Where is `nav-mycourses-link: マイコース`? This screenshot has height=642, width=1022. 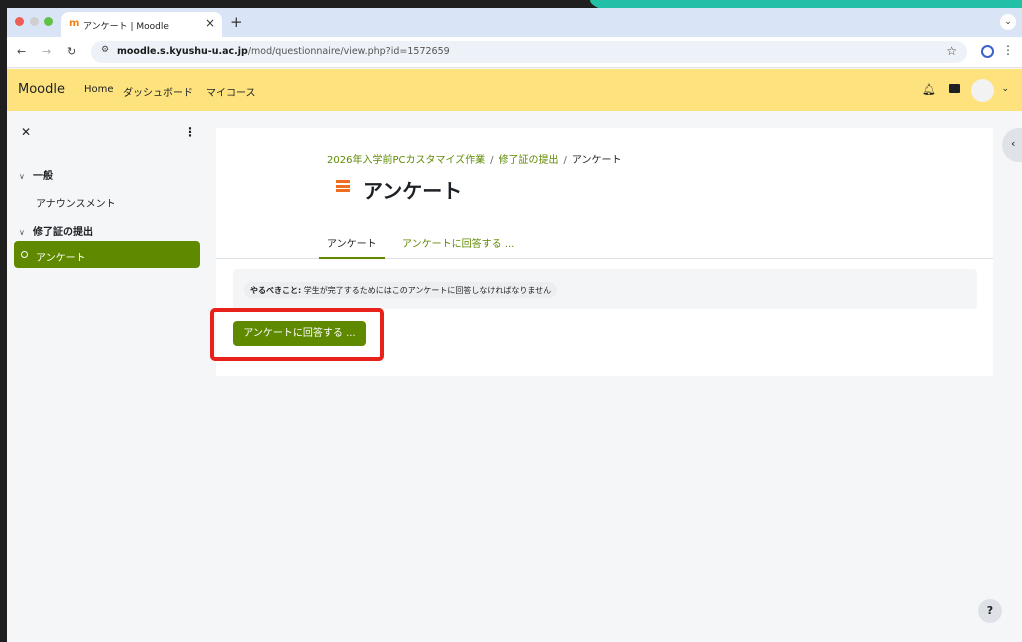 nav-mycourses-link: マイコース is located at coordinates (231, 91).